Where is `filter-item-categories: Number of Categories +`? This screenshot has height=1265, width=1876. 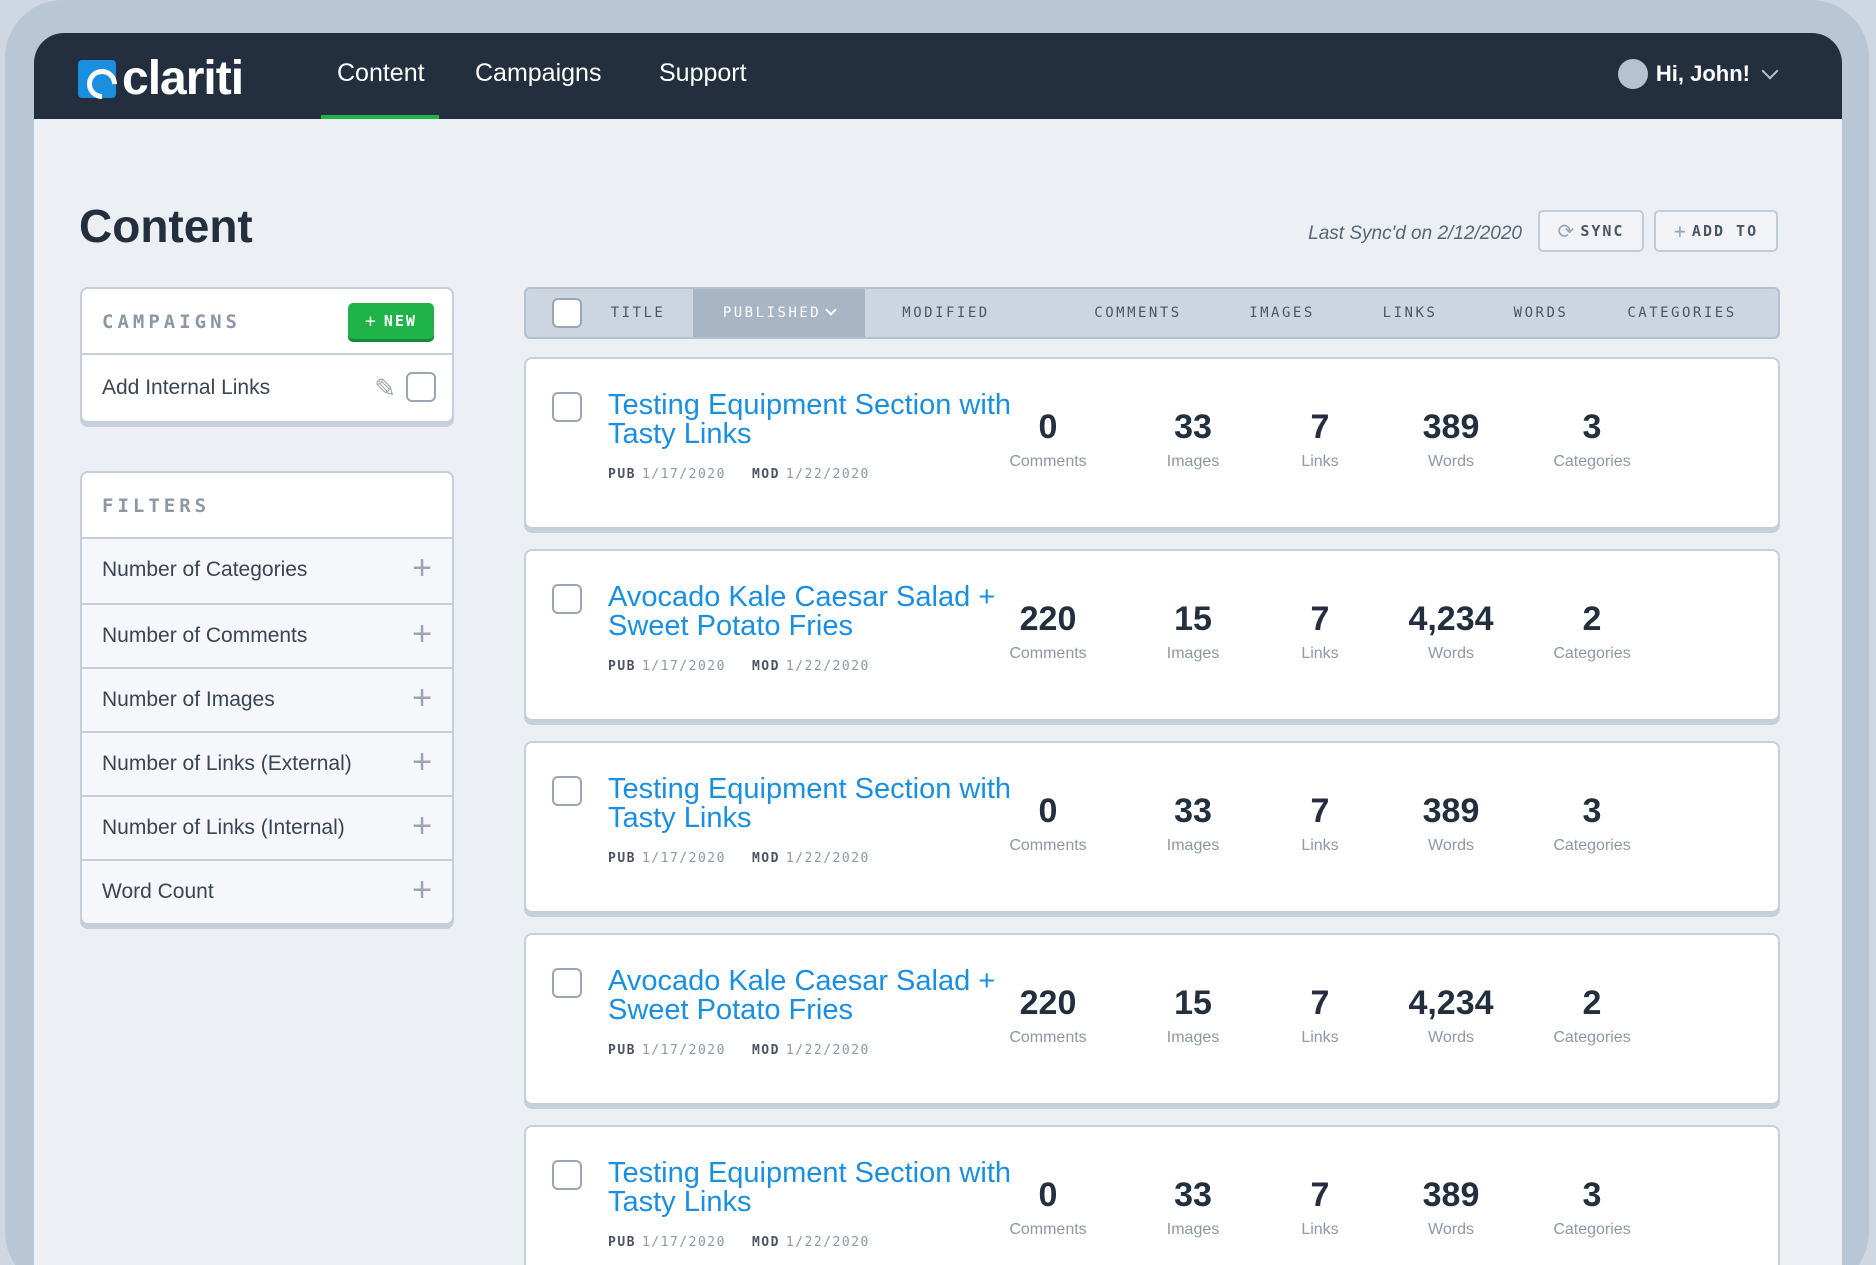 filter-item-categories: Number of Categories + is located at coordinates (267, 571).